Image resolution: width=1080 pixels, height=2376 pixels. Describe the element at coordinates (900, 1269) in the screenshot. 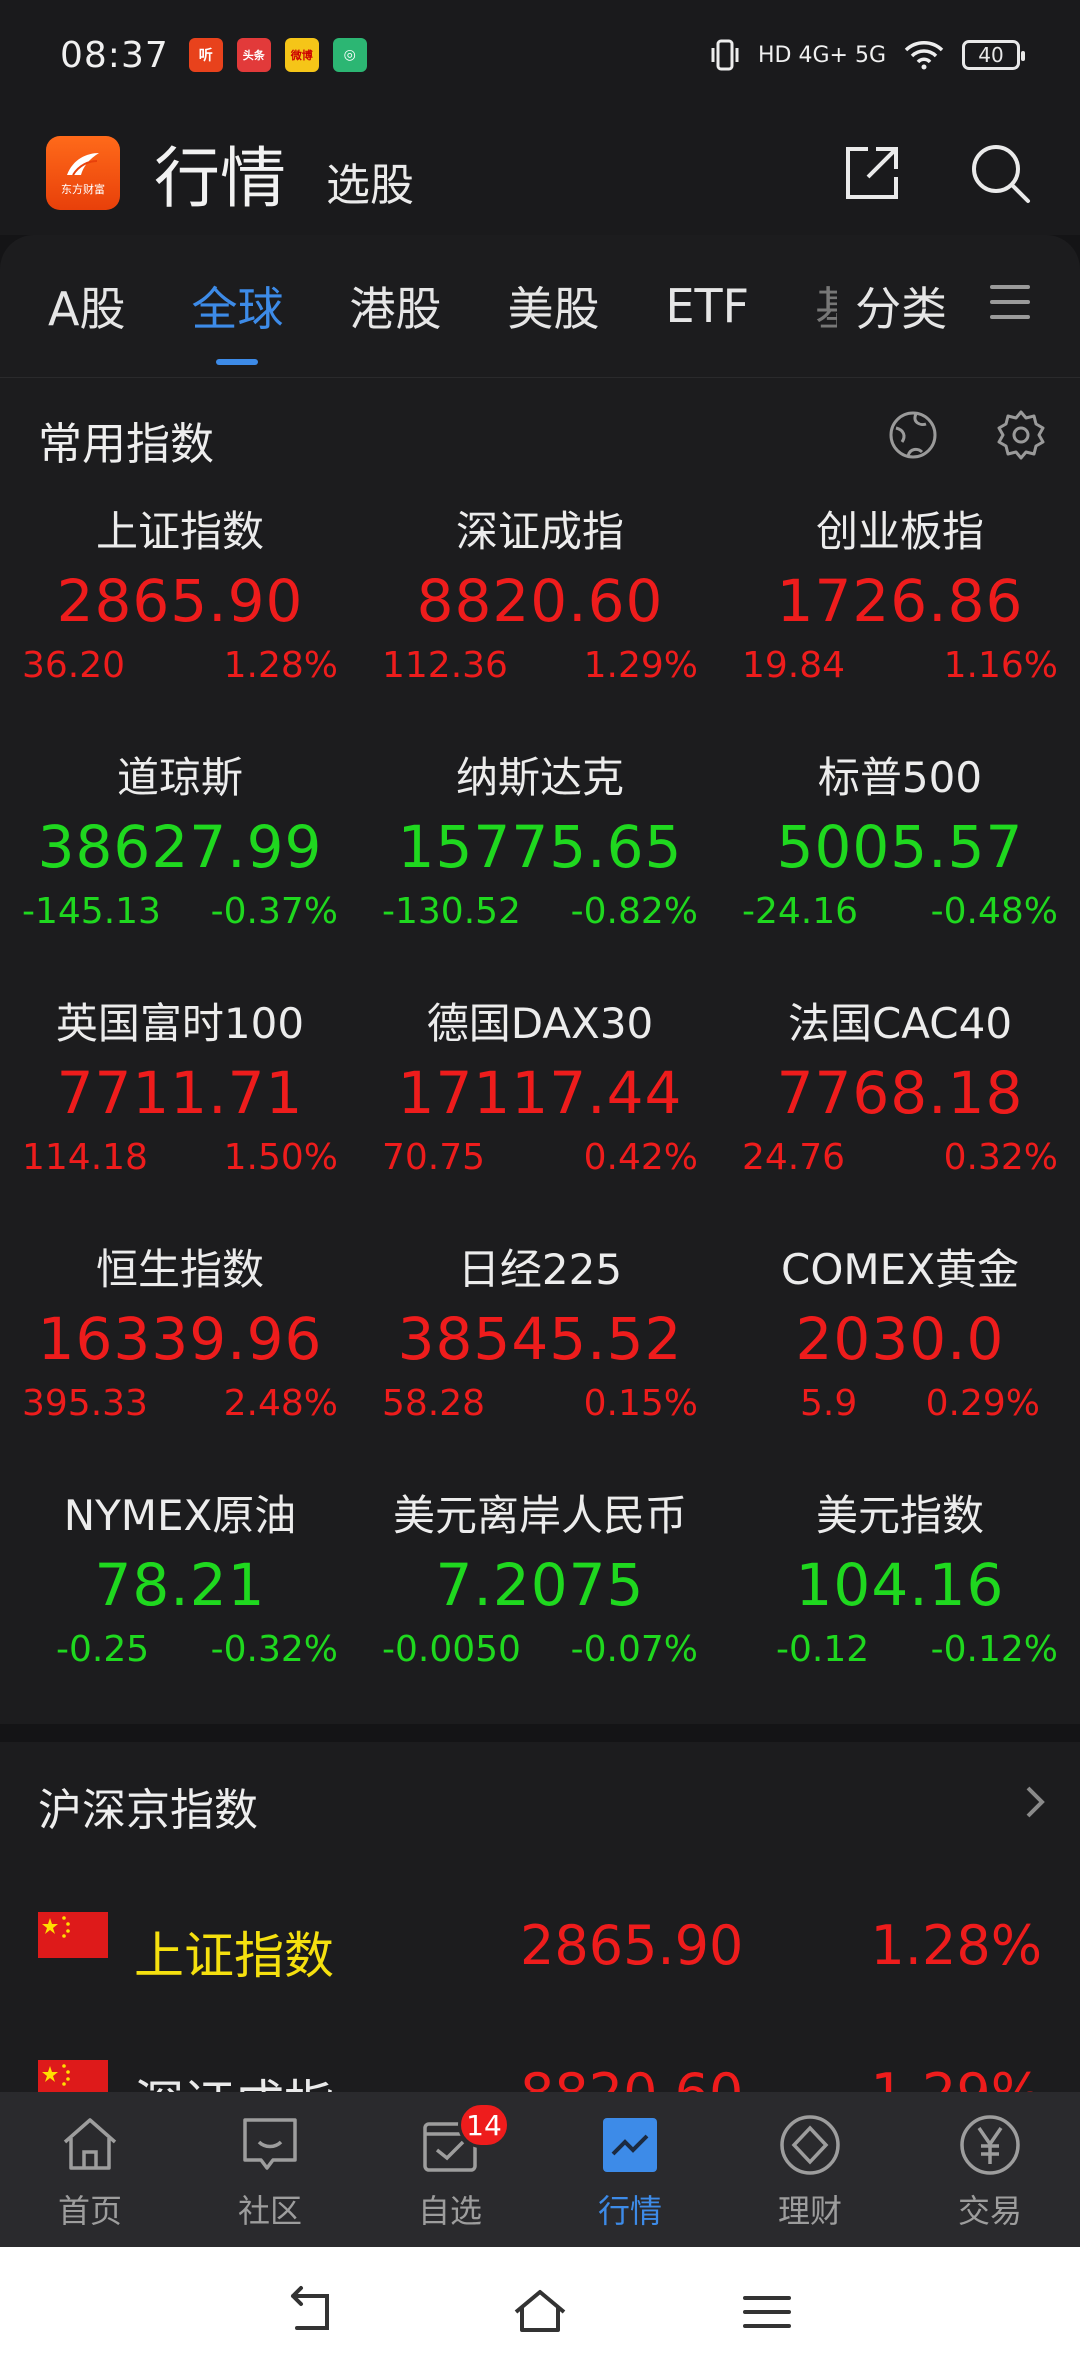

I see `index-name: COMEX黄金` at that location.